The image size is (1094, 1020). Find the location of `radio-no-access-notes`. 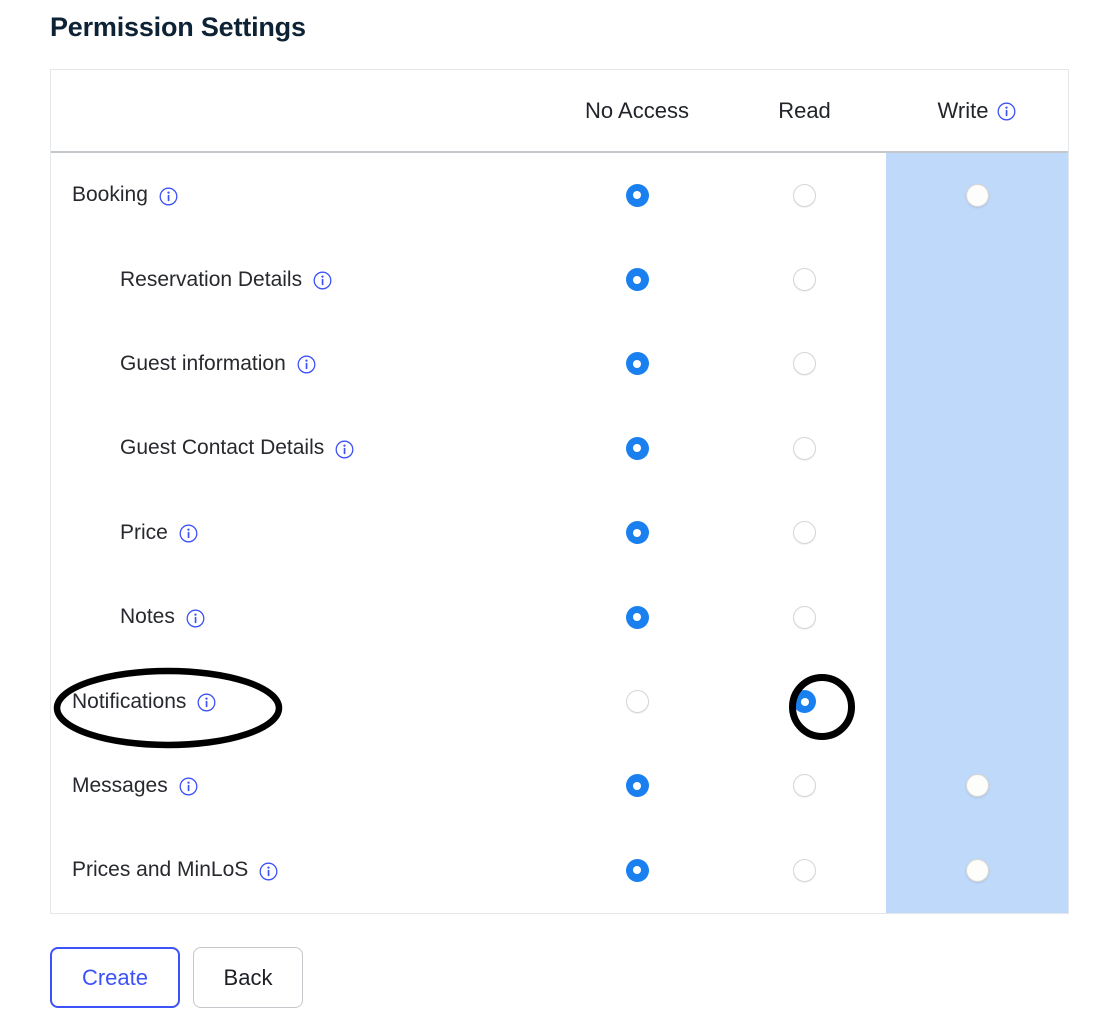

radio-no-access-notes is located at coordinates (637, 617).